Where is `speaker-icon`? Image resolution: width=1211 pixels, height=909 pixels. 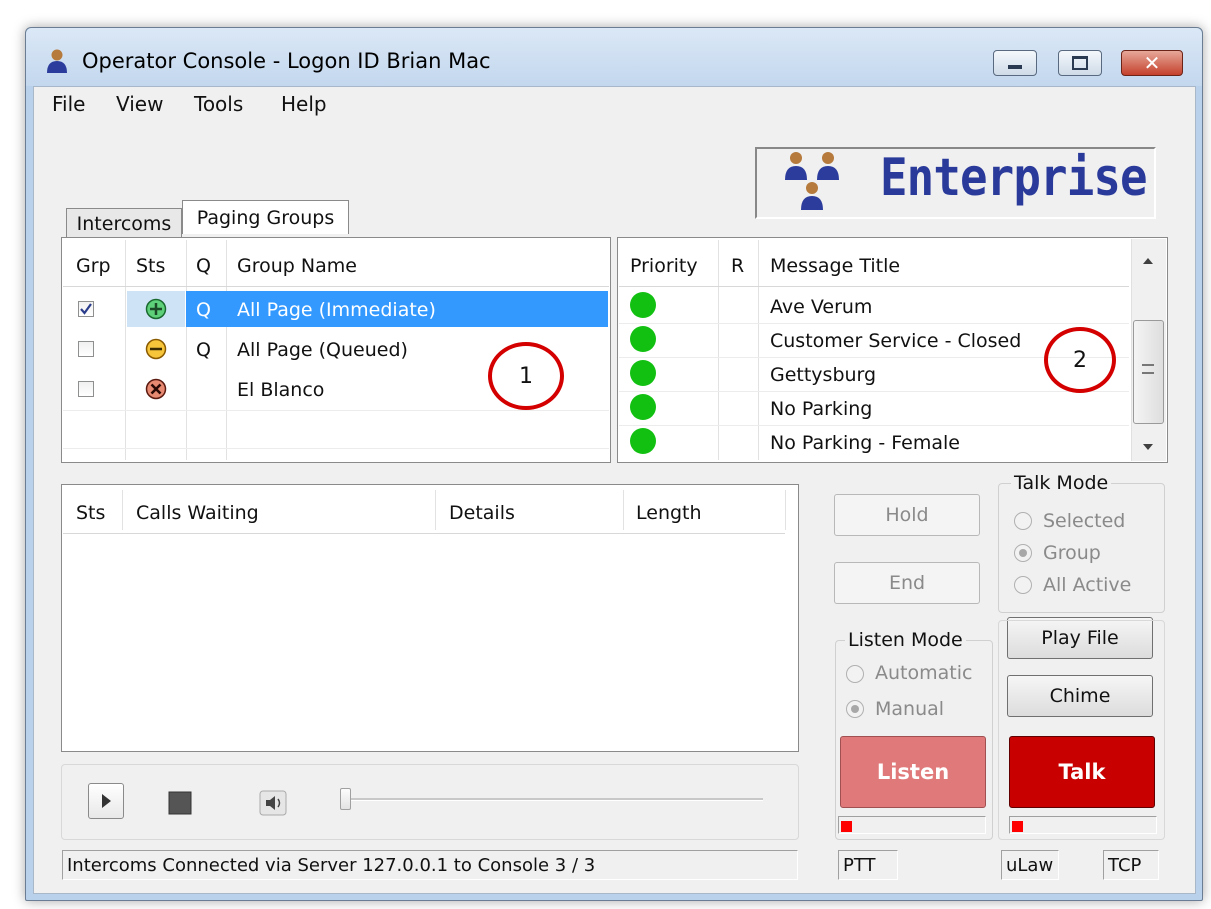 speaker-icon is located at coordinates (273, 803).